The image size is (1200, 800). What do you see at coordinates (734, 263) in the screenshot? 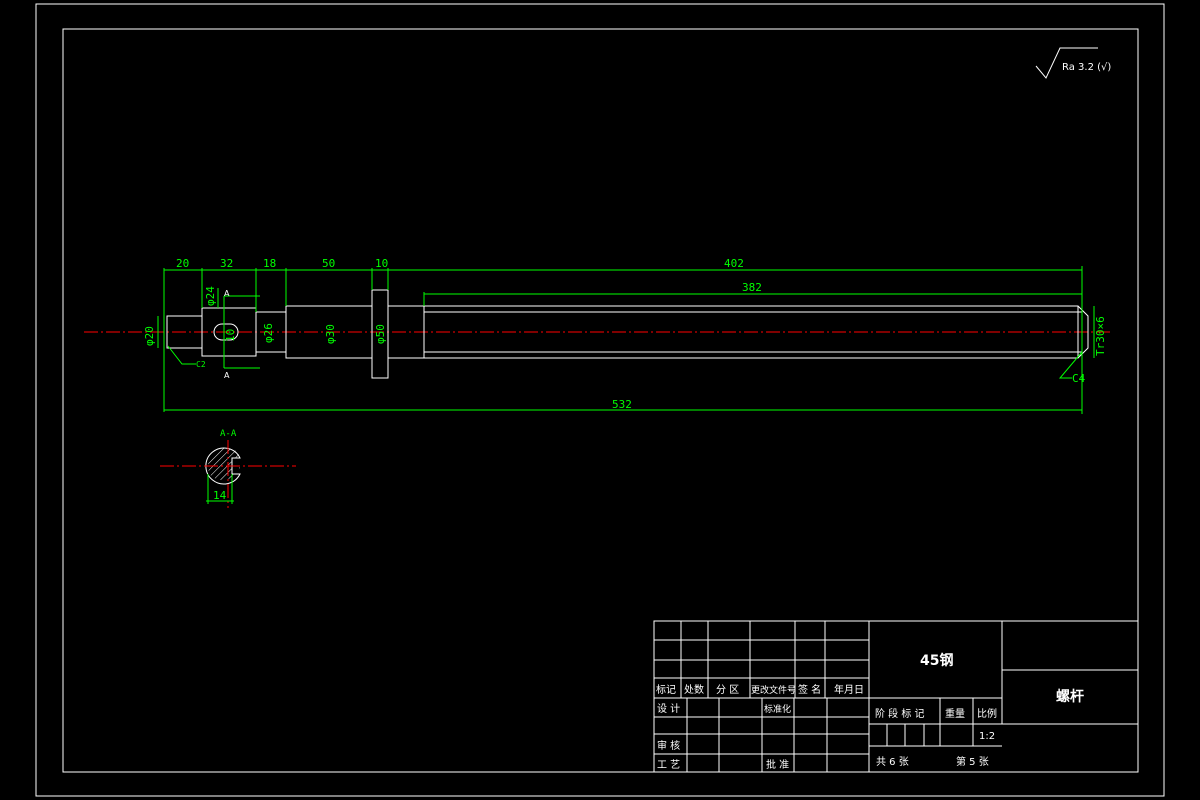
I see `dim-402: 402` at bounding box center [734, 263].